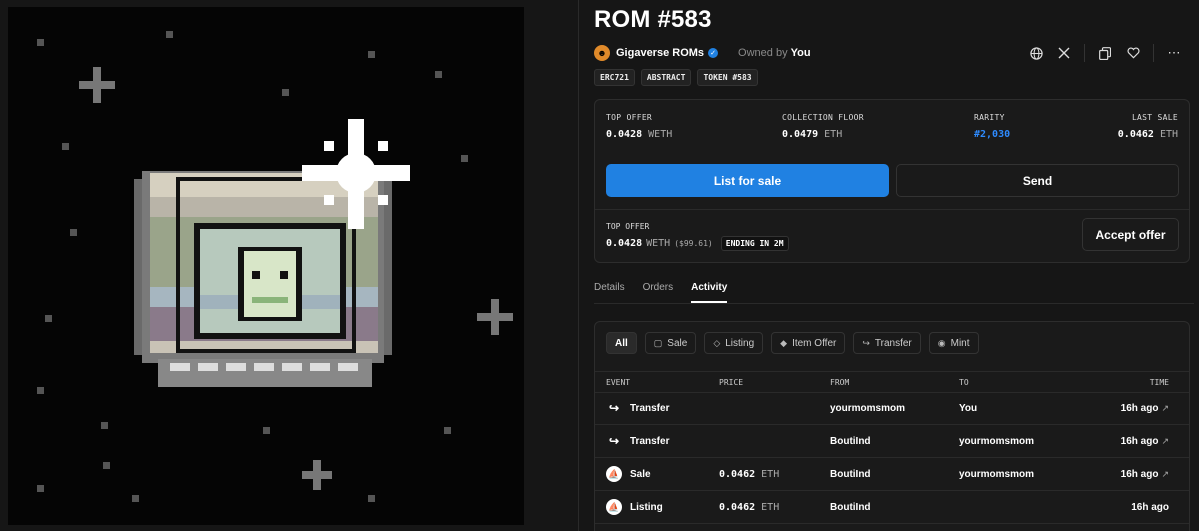  Describe the element at coordinates (709, 292) in the screenshot. I see `tab-activity: Activity` at that location.